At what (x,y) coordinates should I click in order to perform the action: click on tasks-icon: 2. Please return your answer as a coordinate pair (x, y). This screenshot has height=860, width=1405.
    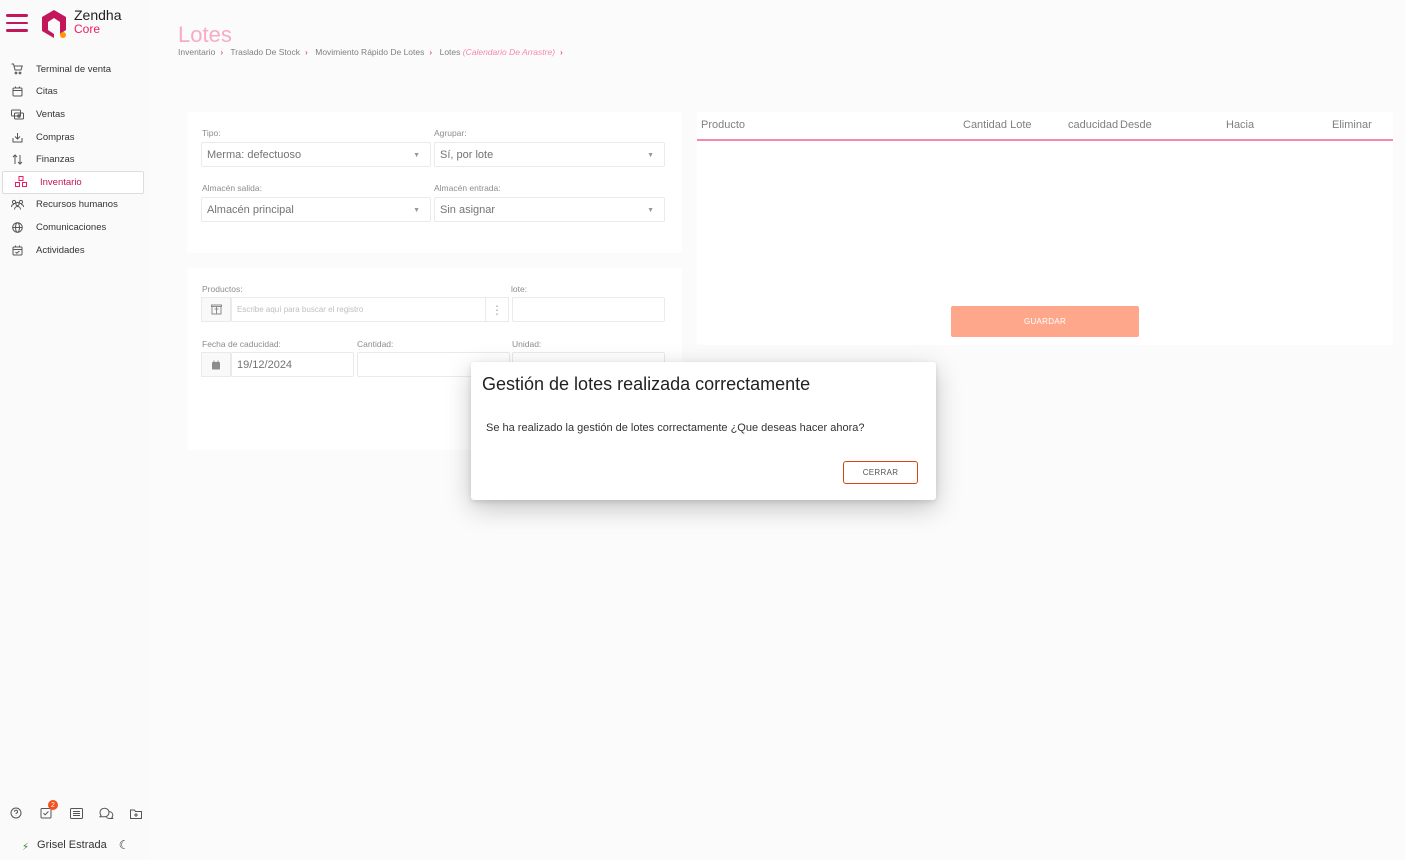
    Looking at the image, I should click on (48, 810).